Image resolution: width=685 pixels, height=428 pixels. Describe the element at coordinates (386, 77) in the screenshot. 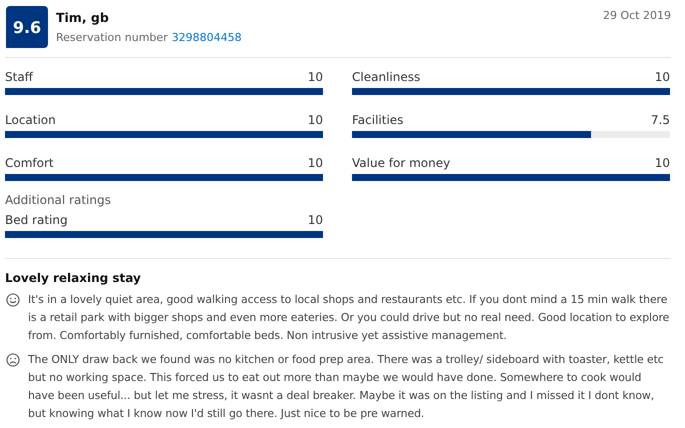

I see `rating-label: Cleanliness` at that location.